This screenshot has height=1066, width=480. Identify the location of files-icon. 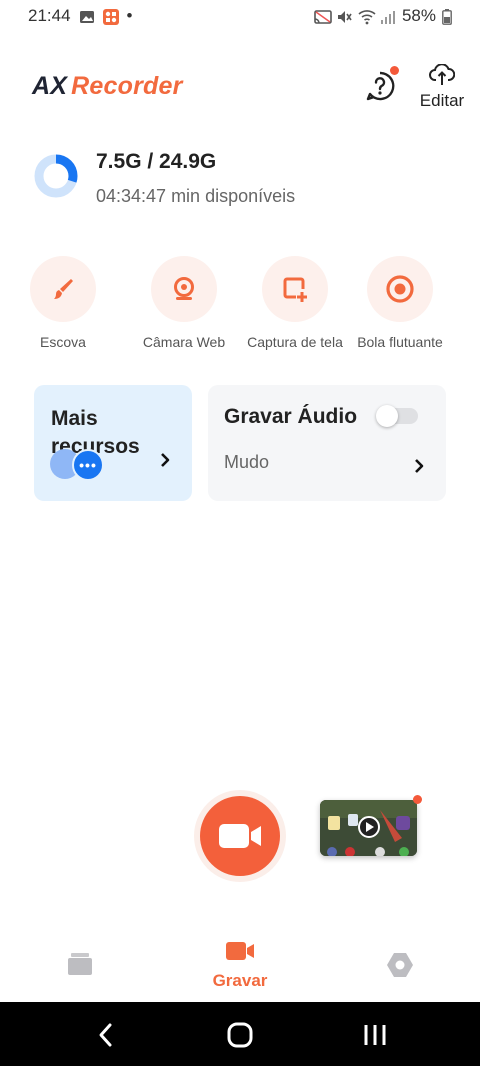
(80, 964).